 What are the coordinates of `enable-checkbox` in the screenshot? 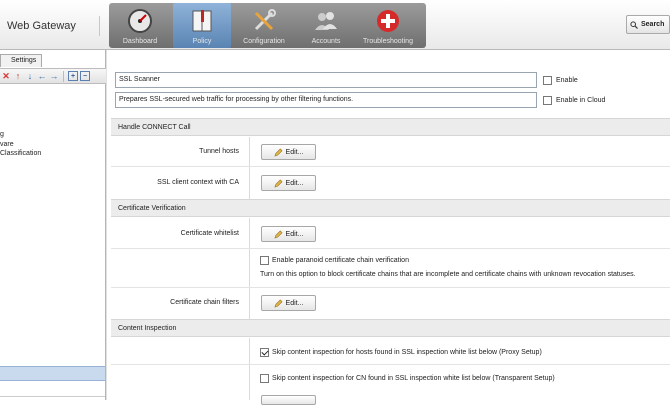 It's located at (547, 80).